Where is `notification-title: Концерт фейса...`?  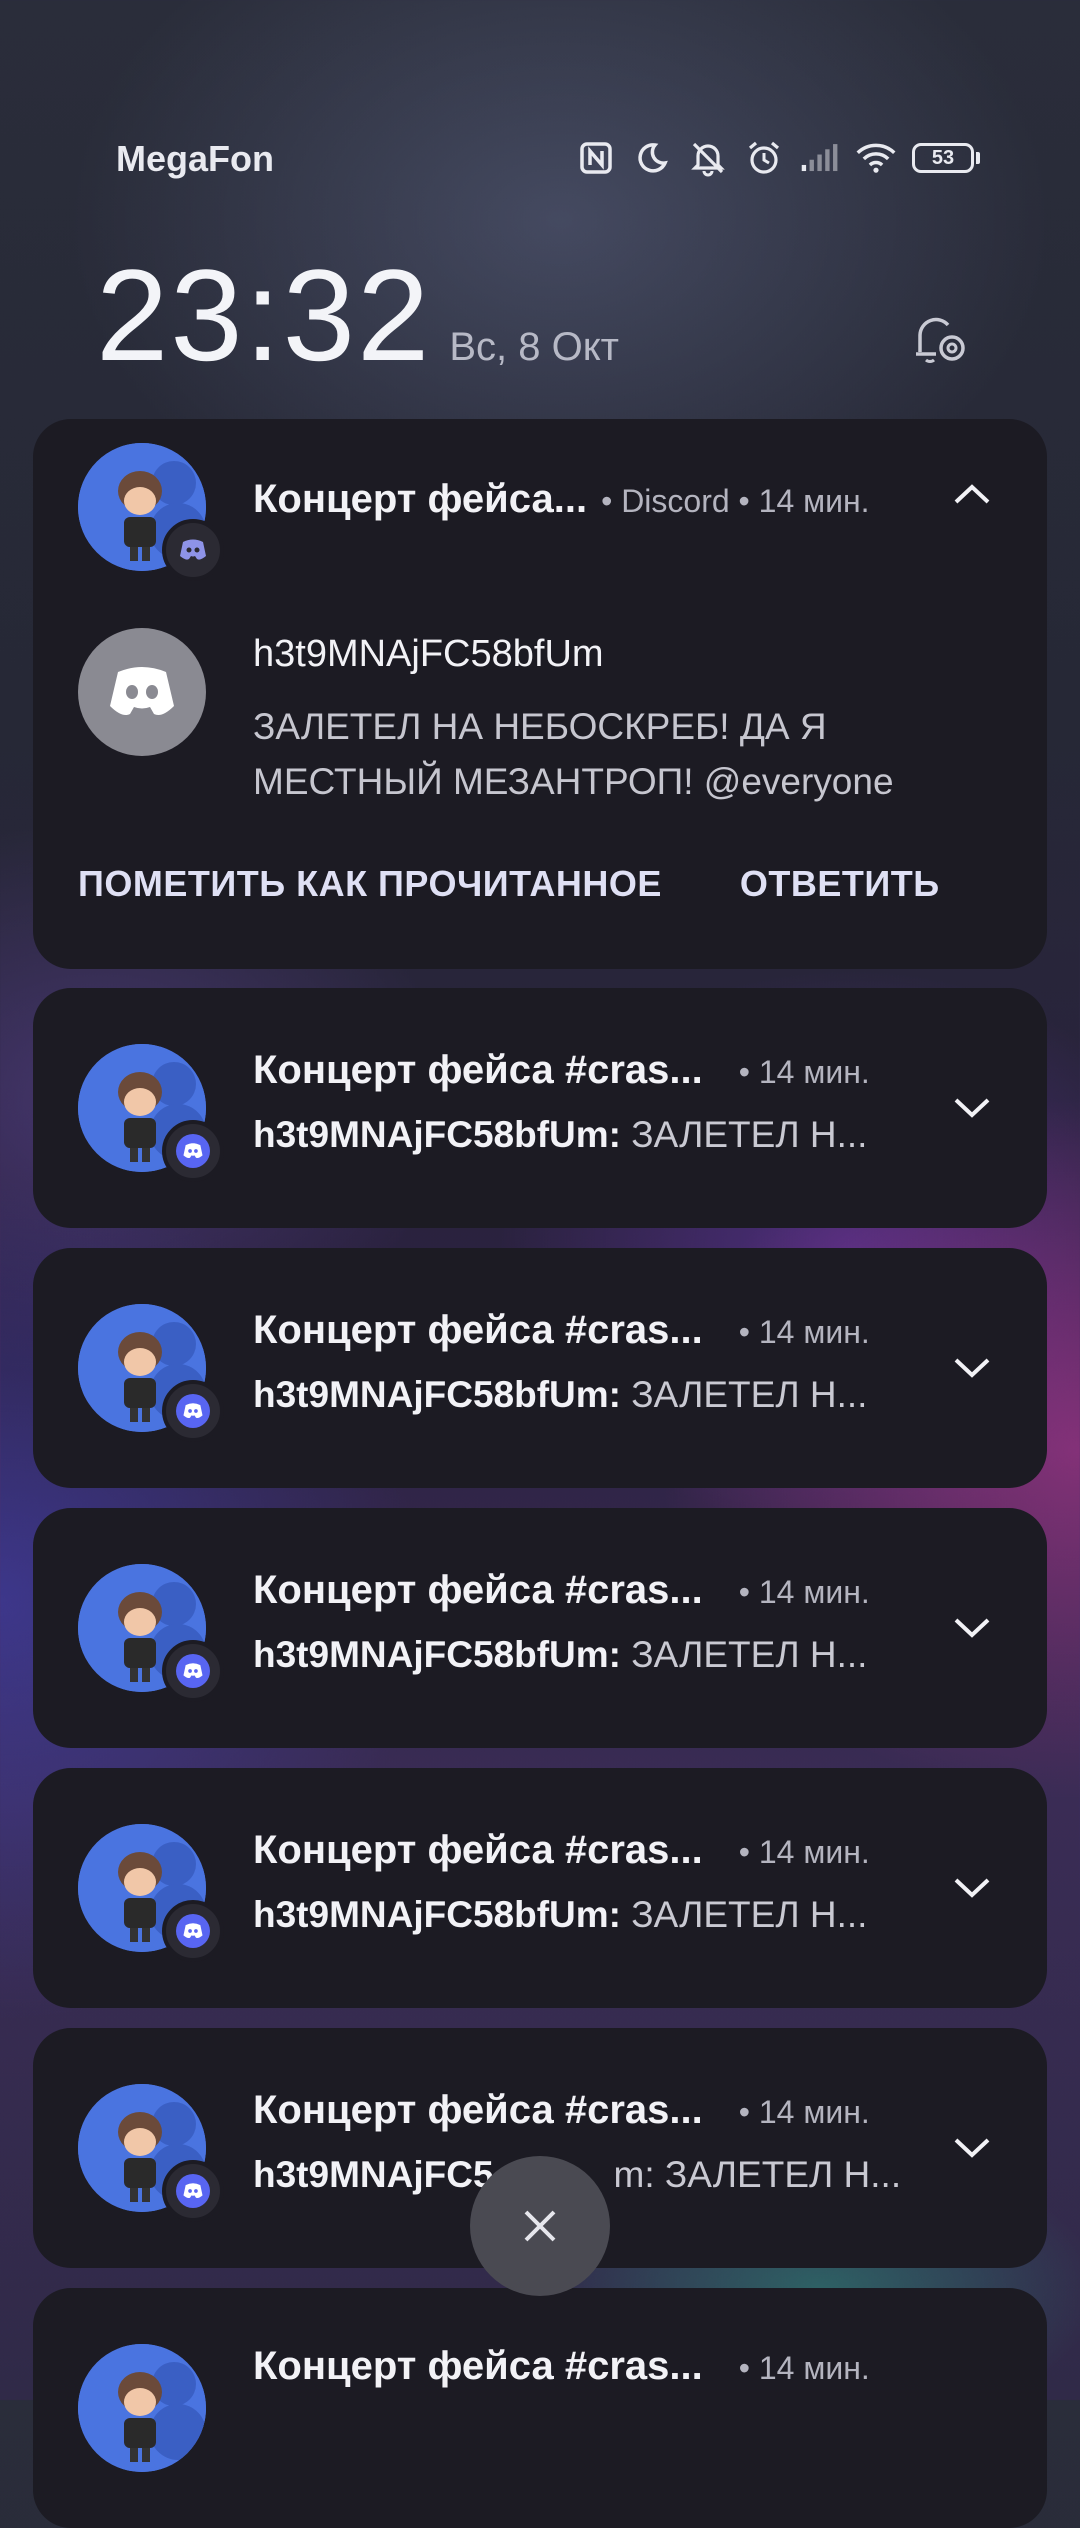
notification-title: Концерт фейса... is located at coordinates (420, 499).